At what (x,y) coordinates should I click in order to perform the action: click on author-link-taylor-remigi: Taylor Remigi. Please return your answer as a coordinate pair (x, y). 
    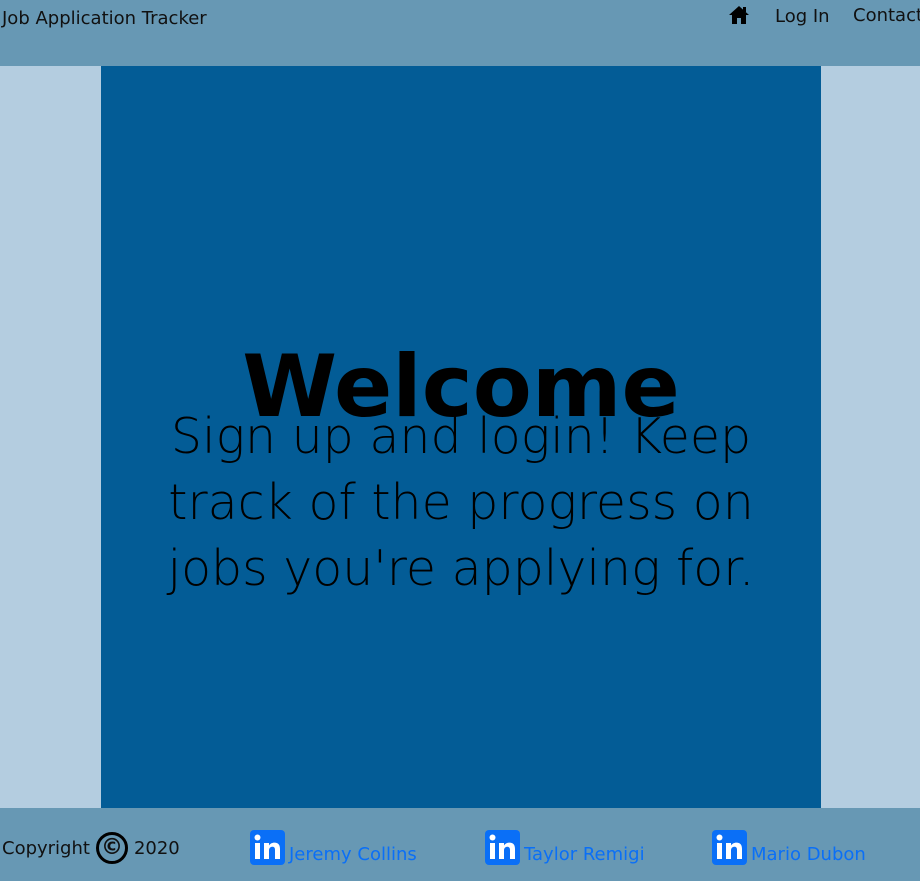
    Looking at the image, I should click on (565, 847).